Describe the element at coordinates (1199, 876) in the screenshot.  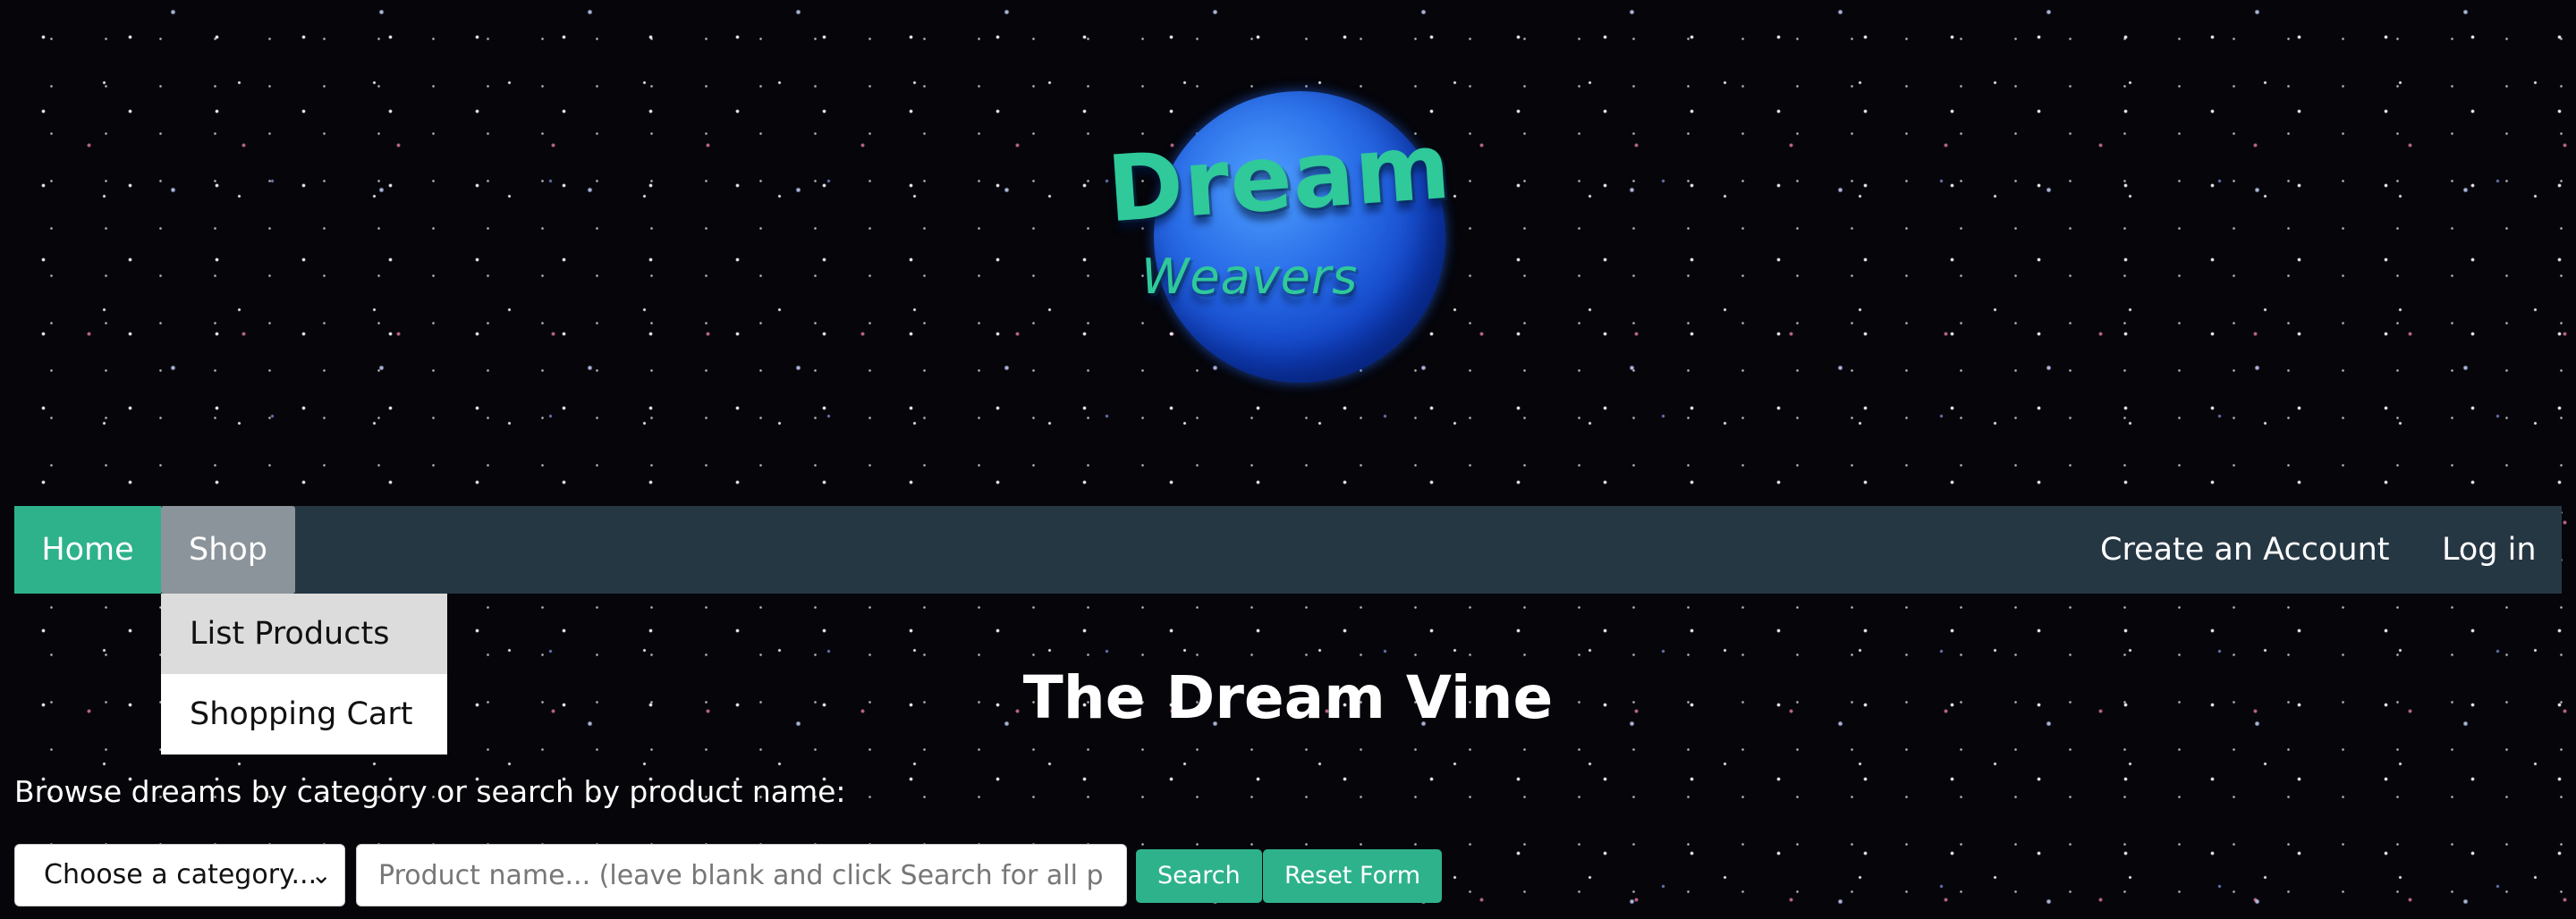
I see `search-button: Search` at that location.